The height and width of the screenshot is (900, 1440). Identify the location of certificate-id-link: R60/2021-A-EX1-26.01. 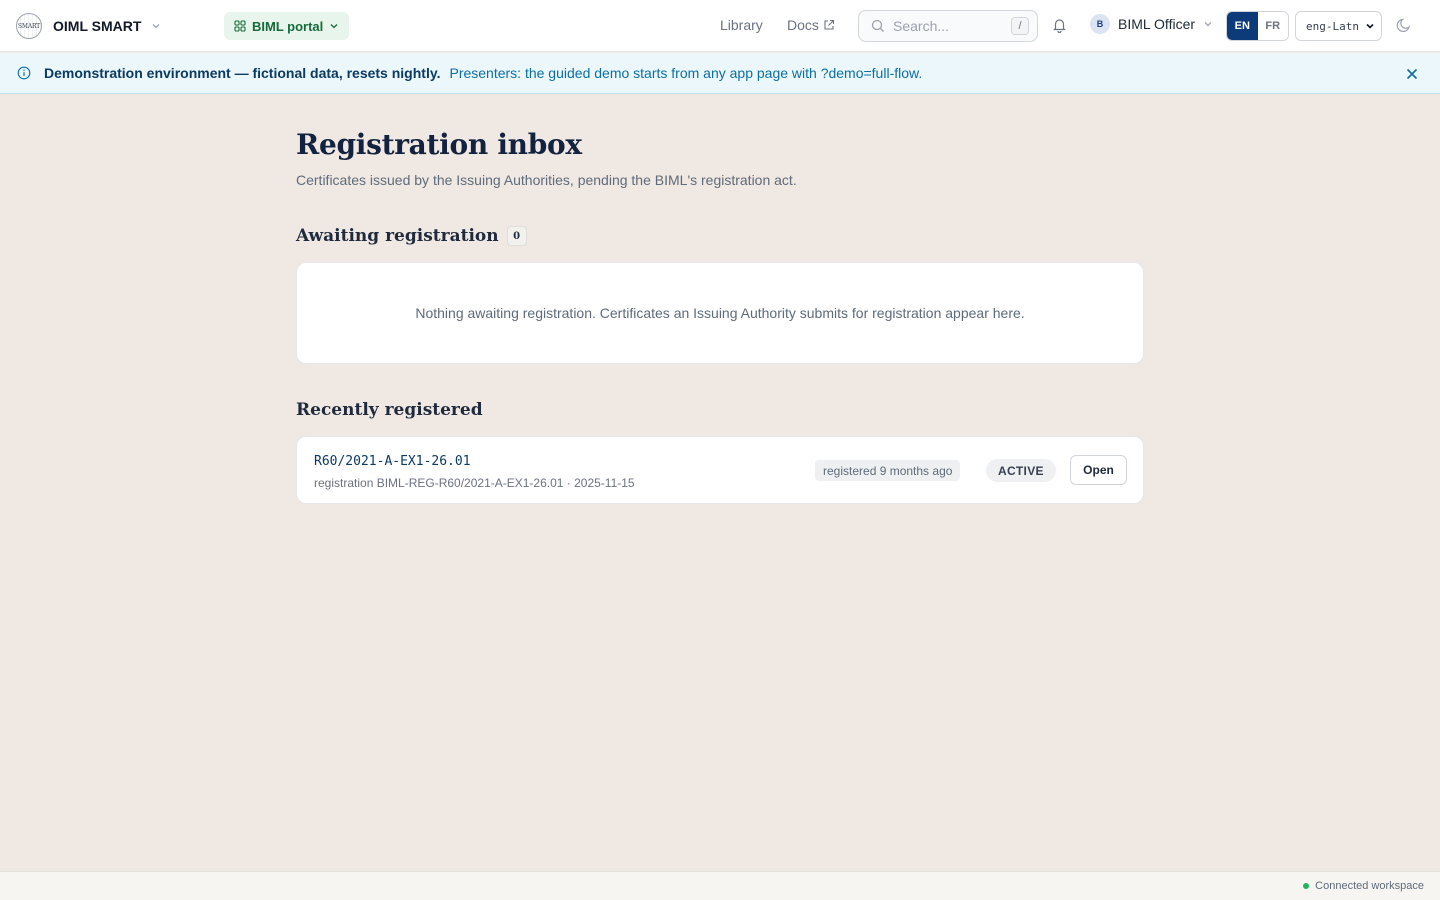
(392, 461).